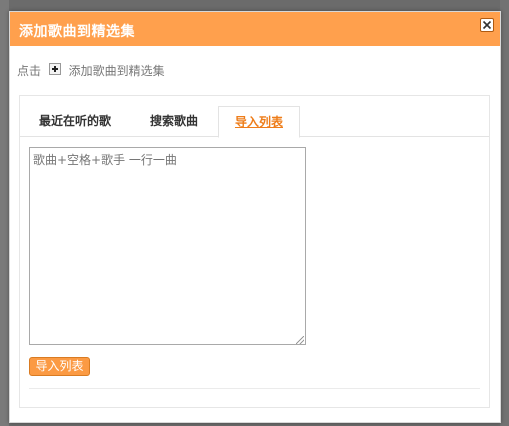  What do you see at coordinates (54, 68) in the screenshot?
I see `plus-icon` at bounding box center [54, 68].